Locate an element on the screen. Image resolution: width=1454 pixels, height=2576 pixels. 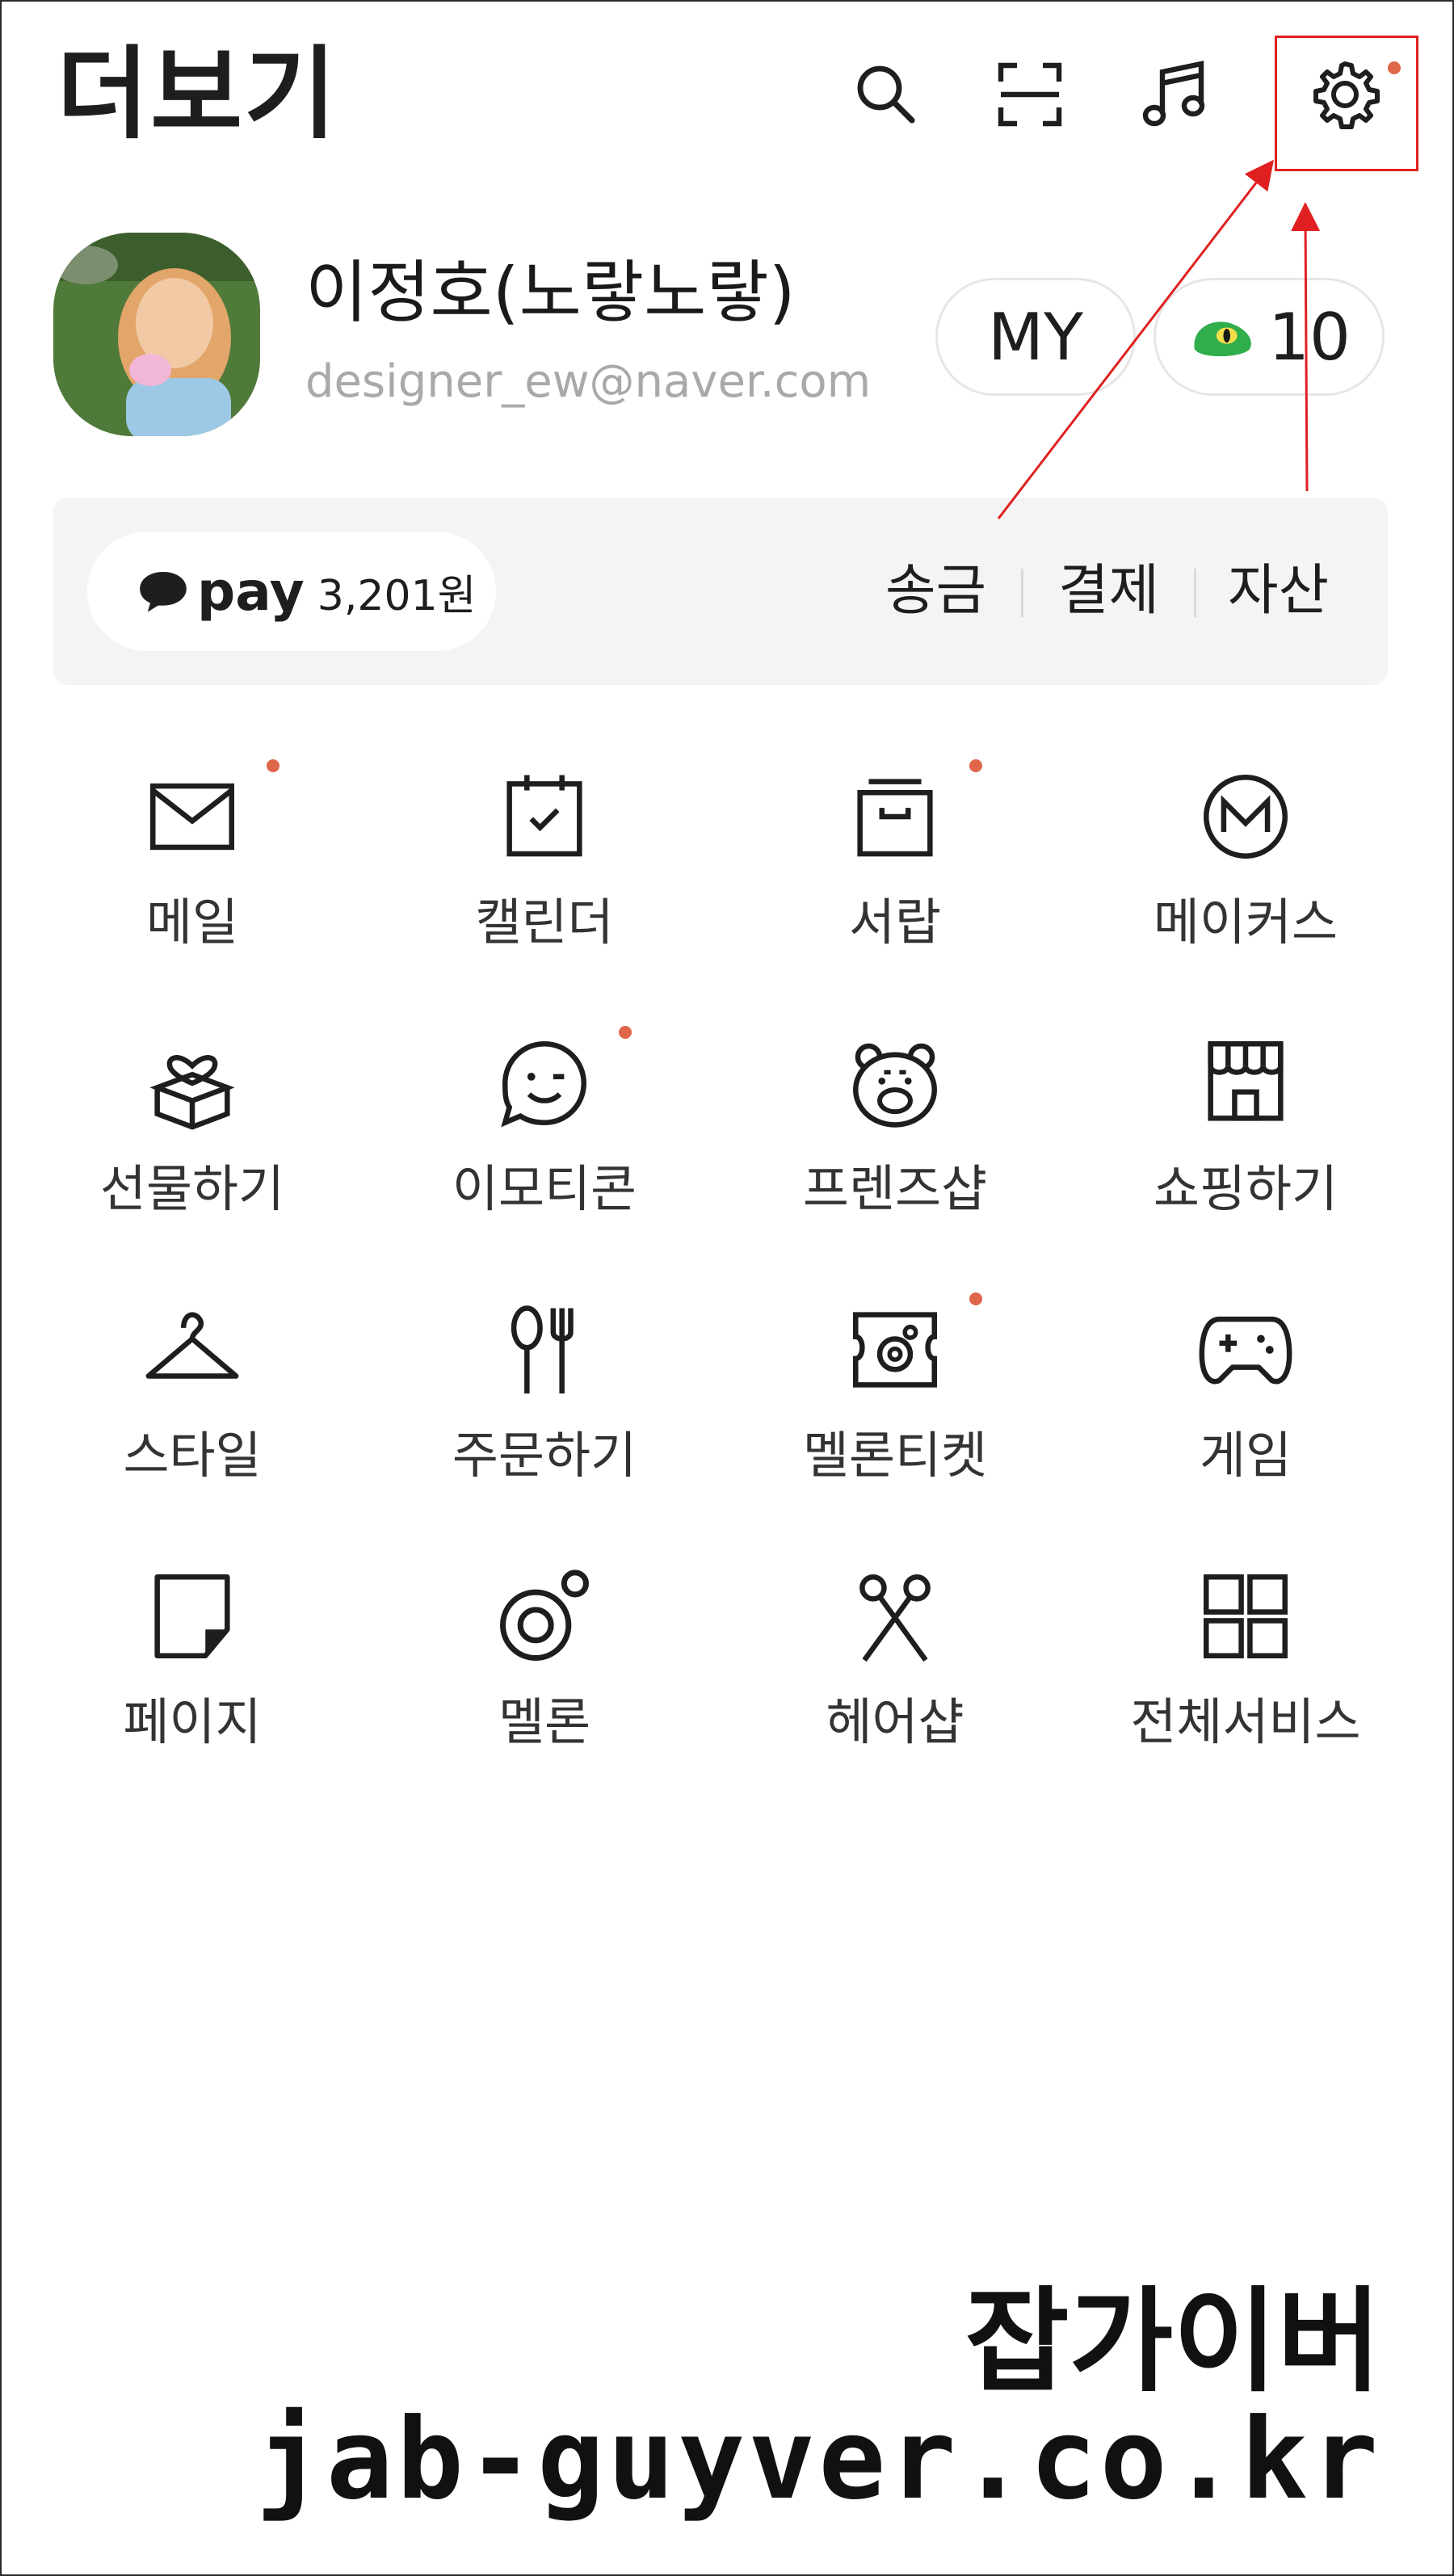
service-label: 서랍 is located at coordinates (895, 922).